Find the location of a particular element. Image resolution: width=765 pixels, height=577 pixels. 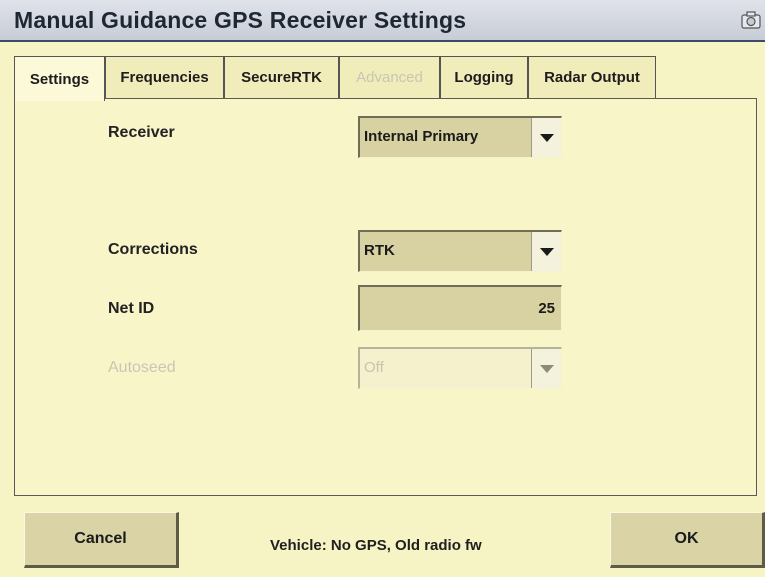

tab-settings: Settings is located at coordinates (59, 78).